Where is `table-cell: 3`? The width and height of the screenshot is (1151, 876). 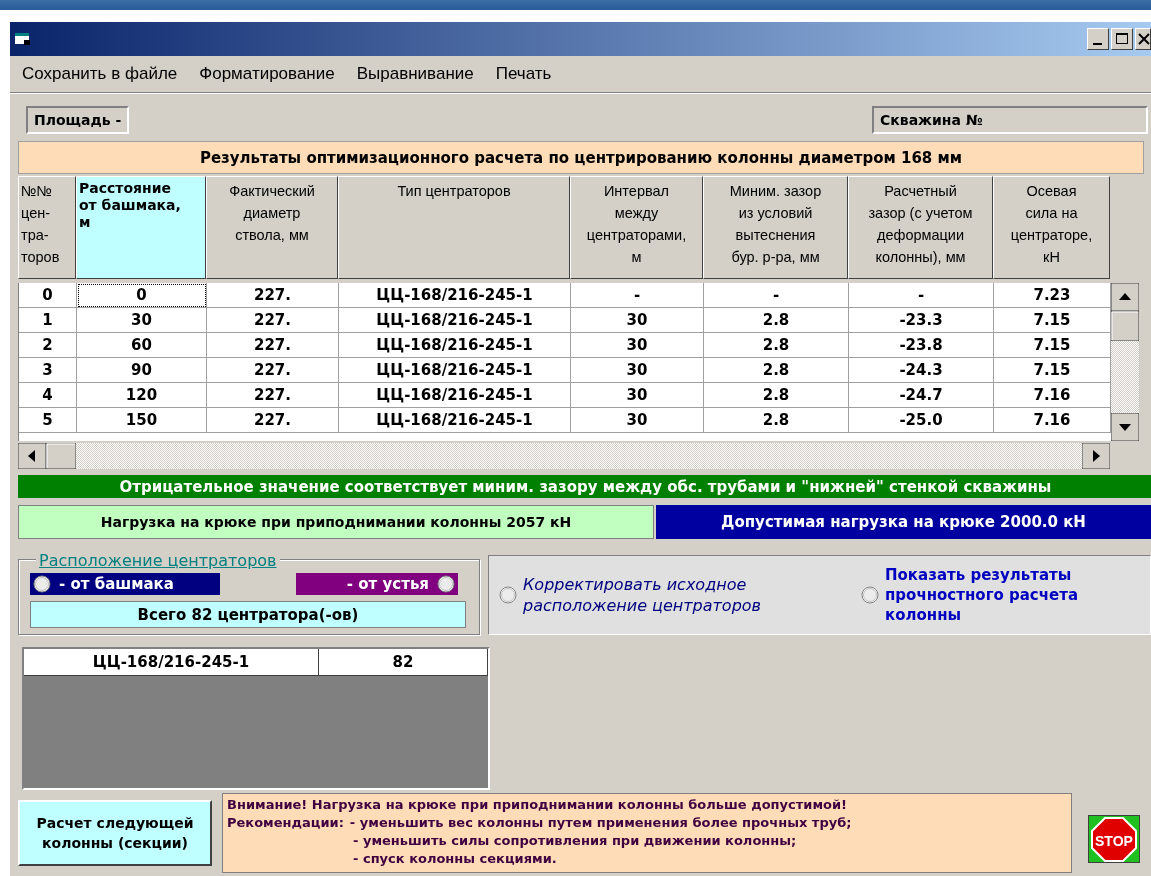 table-cell: 3 is located at coordinates (48, 370).